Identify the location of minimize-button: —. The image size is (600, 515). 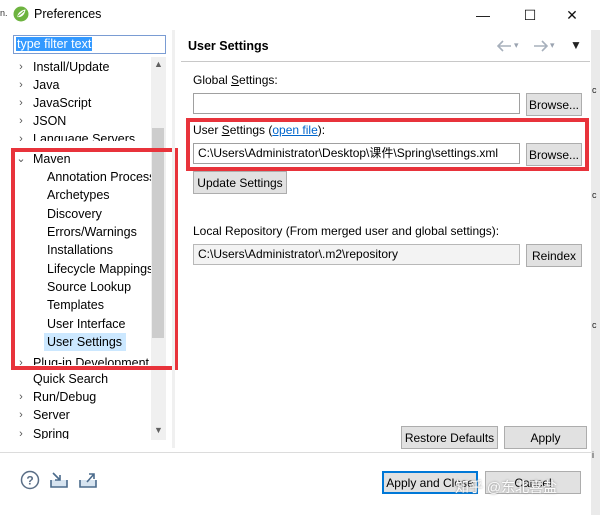
(483, 15).